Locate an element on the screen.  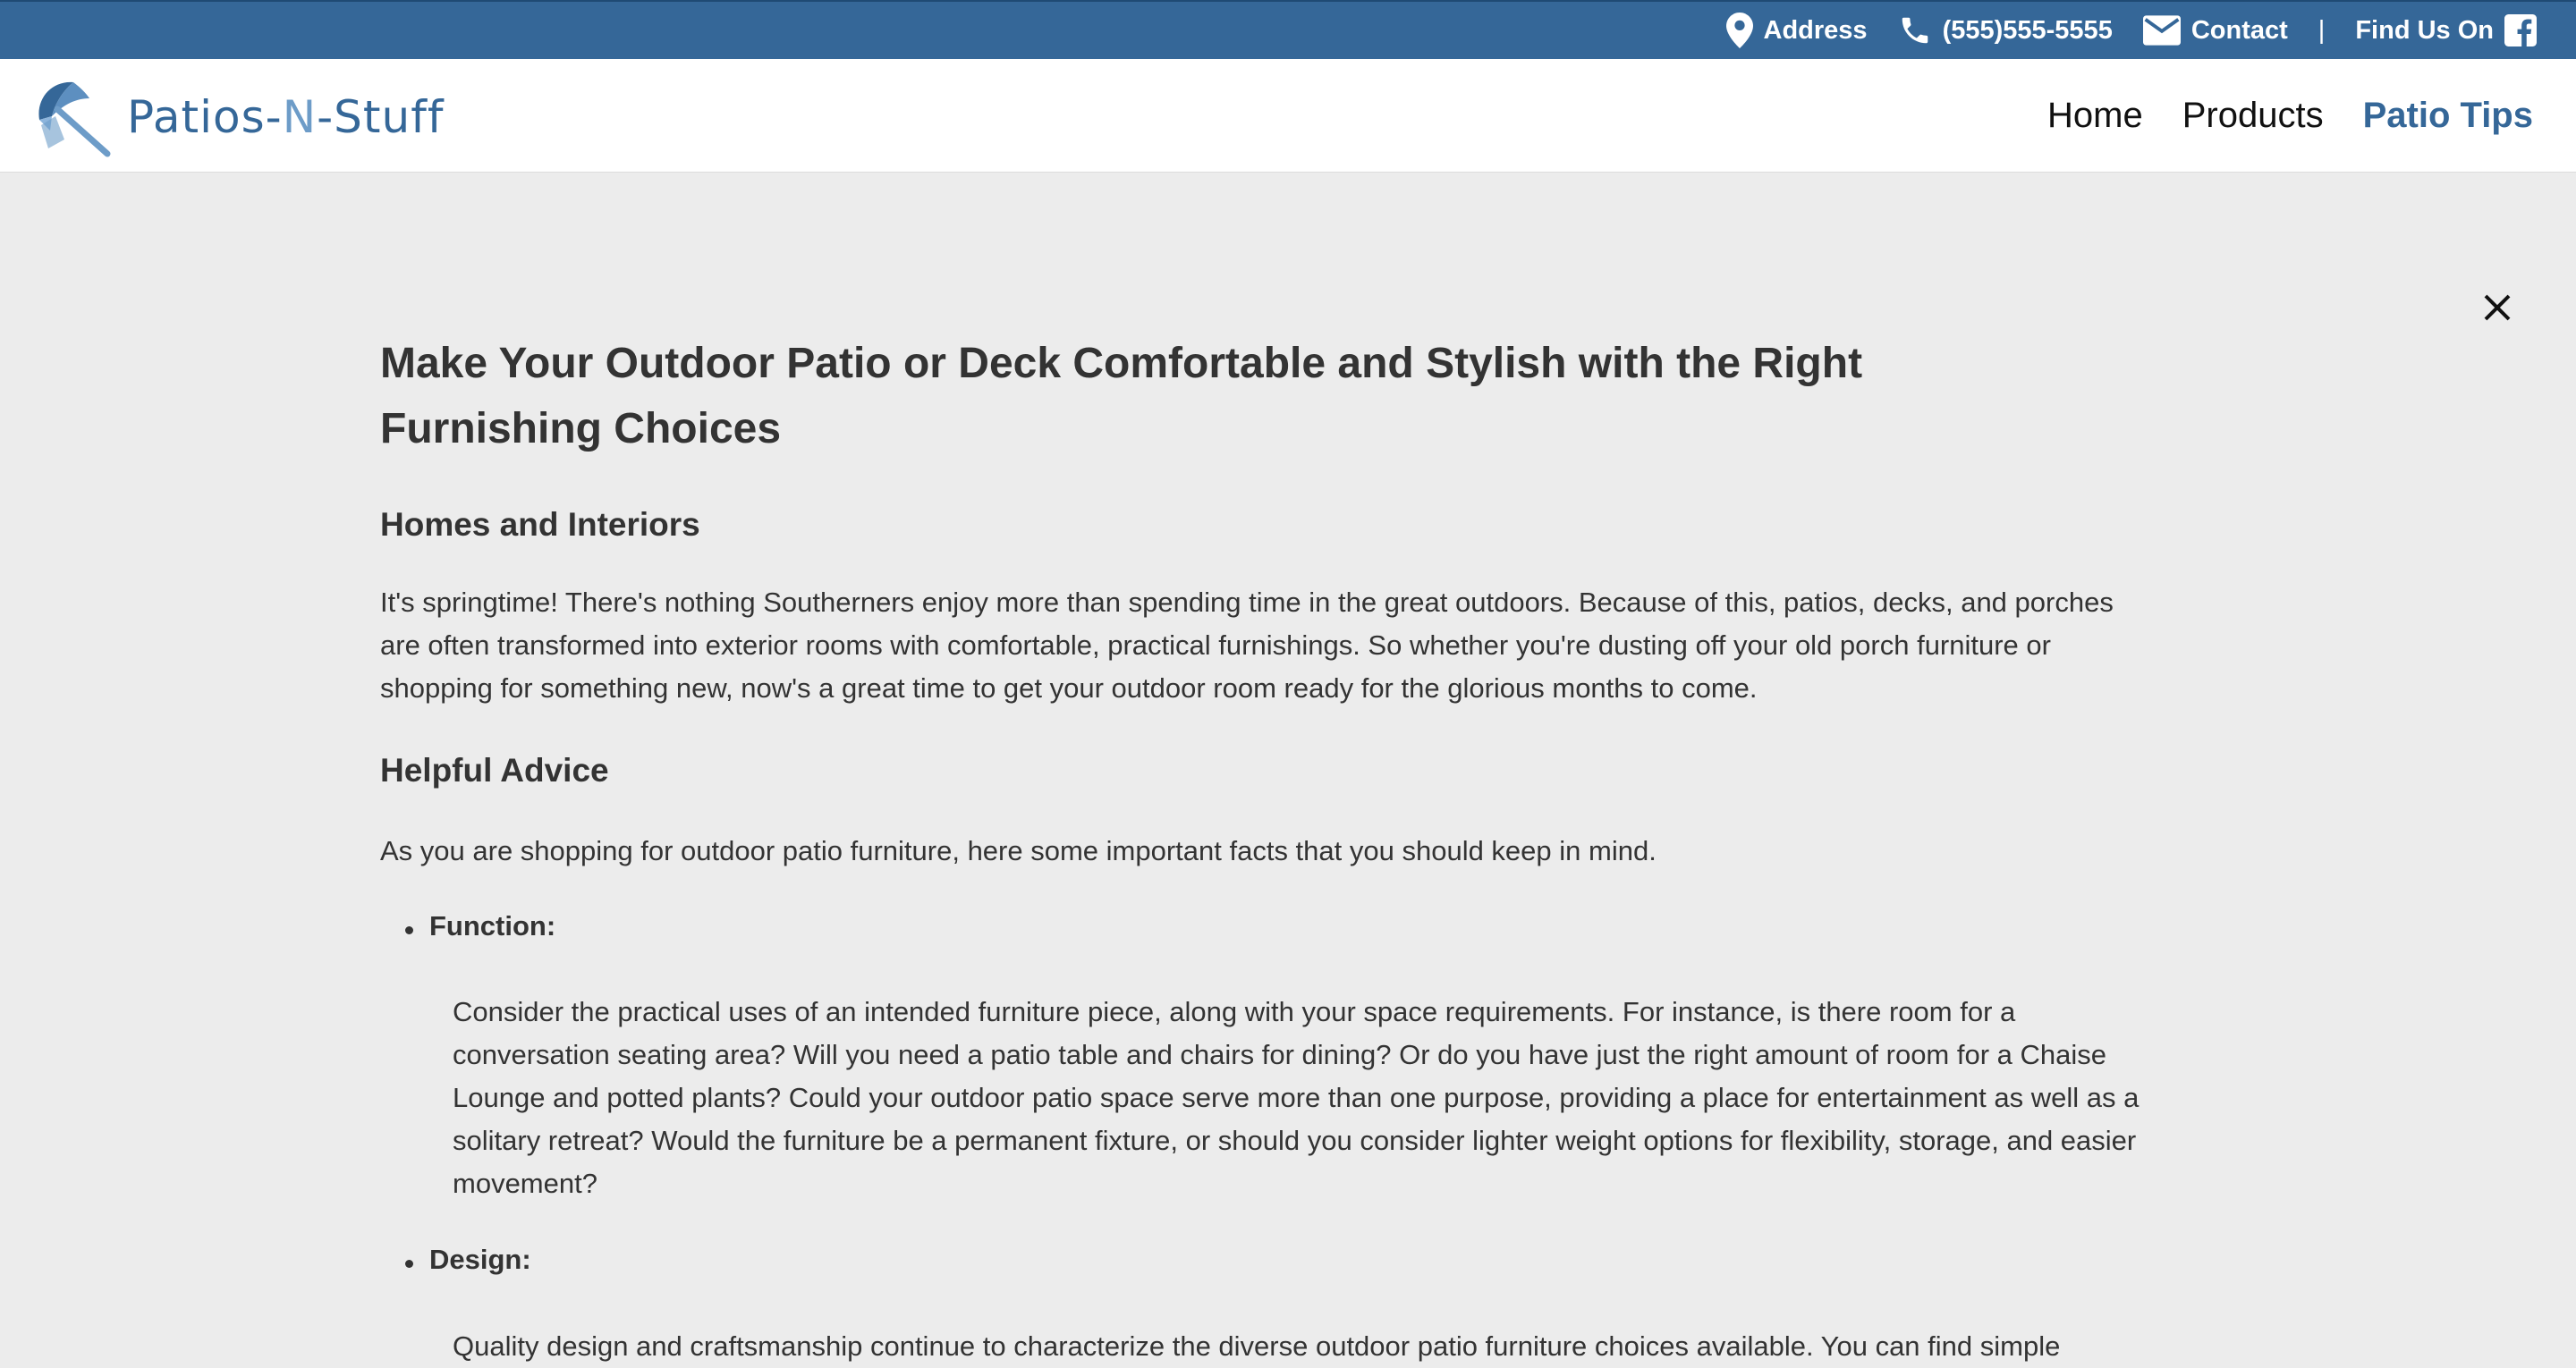
section-heading: Helpful Advice is located at coordinates (494, 770).